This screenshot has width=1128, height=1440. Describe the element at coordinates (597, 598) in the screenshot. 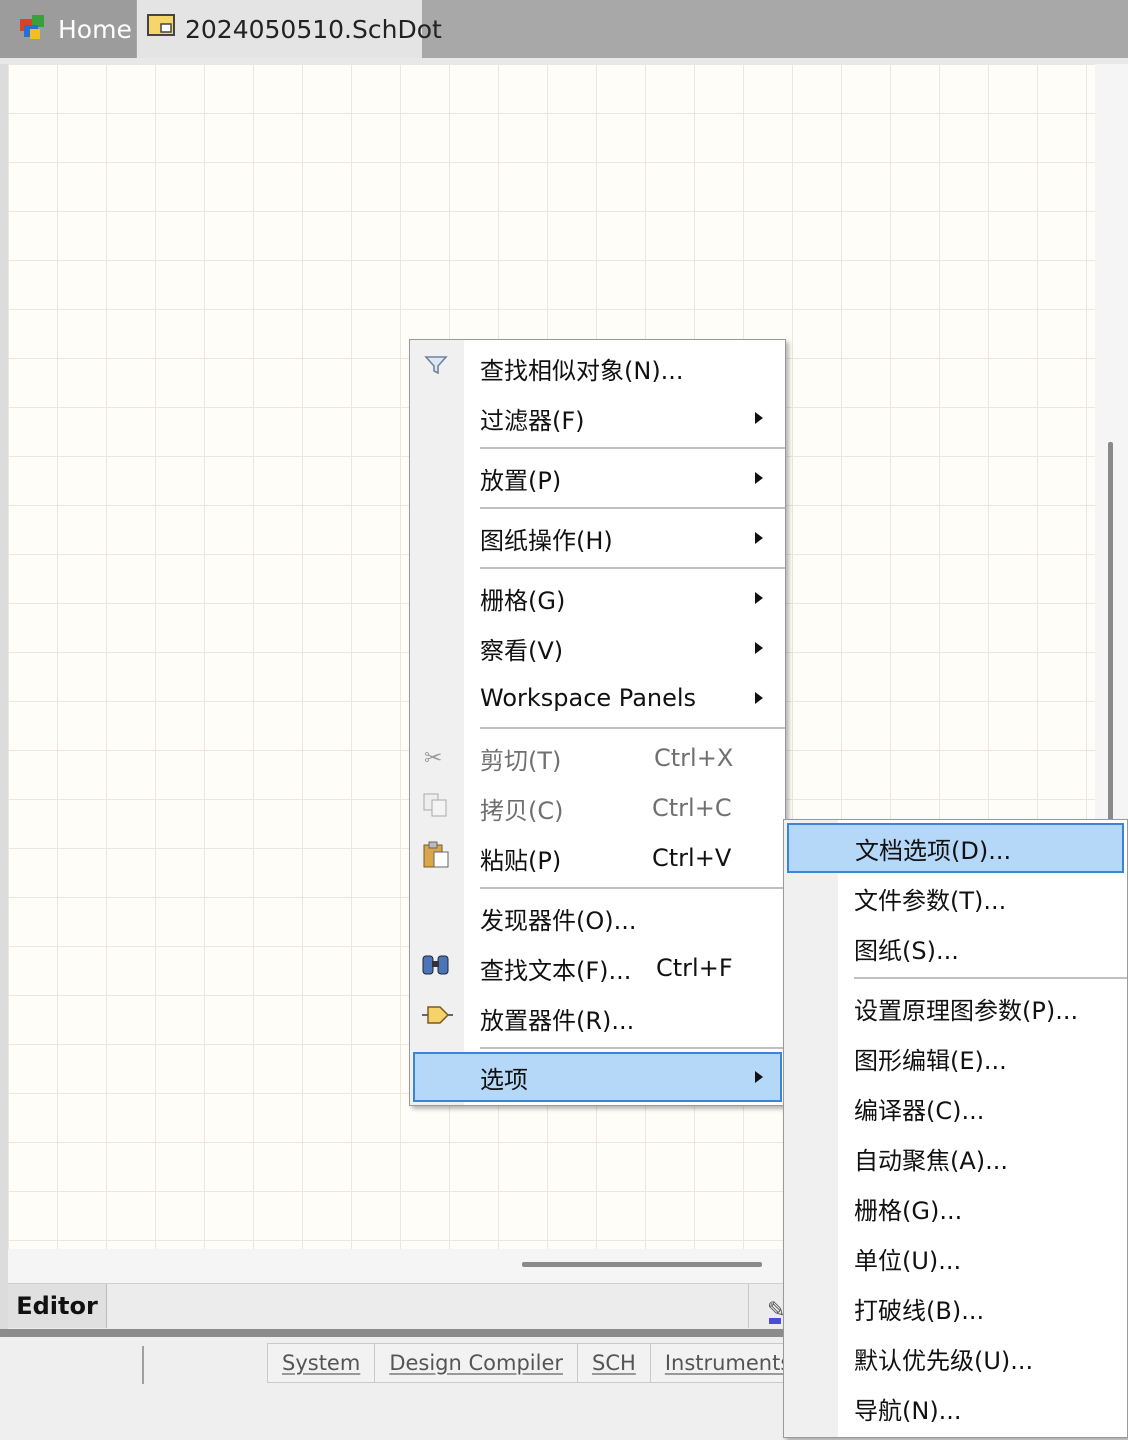

I see `menu-item-grid: 栅格(G)` at that location.